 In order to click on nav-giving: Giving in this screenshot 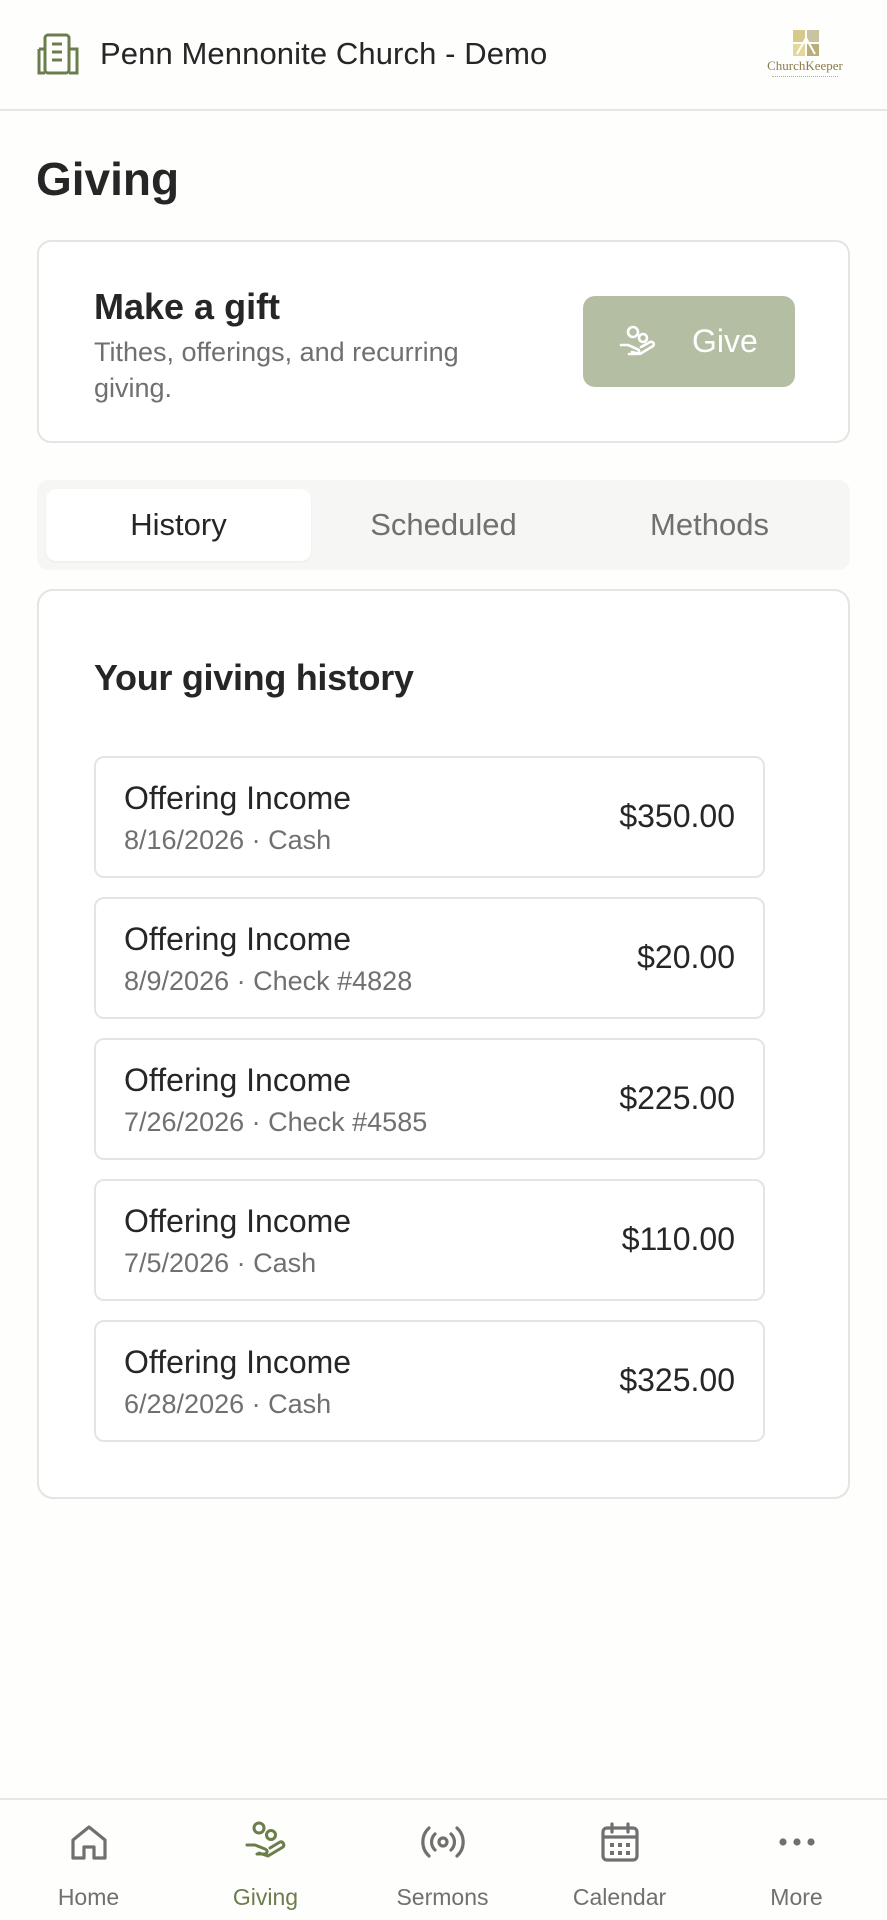, I will do `click(265, 1860)`.